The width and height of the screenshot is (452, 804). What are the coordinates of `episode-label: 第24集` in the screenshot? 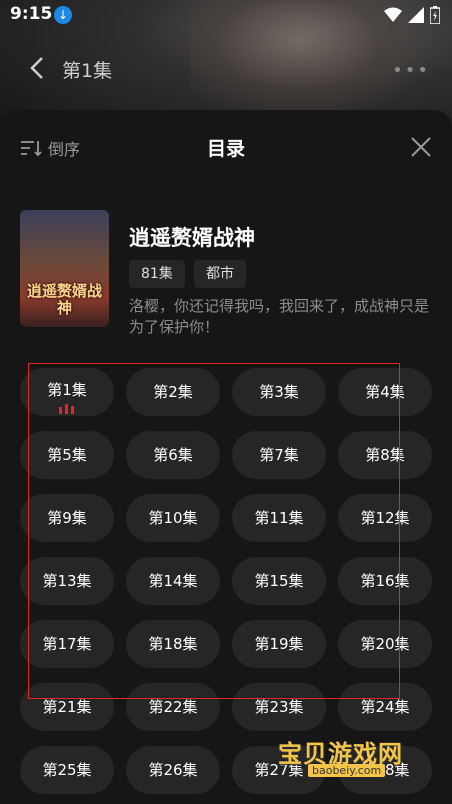 It's located at (385, 707).